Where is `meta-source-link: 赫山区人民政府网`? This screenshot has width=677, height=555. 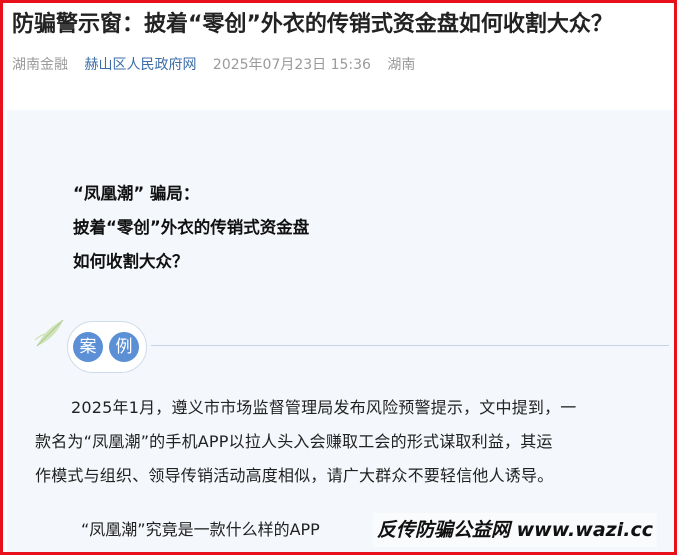
meta-source-link: 赫山区人民政府网 is located at coordinates (140, 65).